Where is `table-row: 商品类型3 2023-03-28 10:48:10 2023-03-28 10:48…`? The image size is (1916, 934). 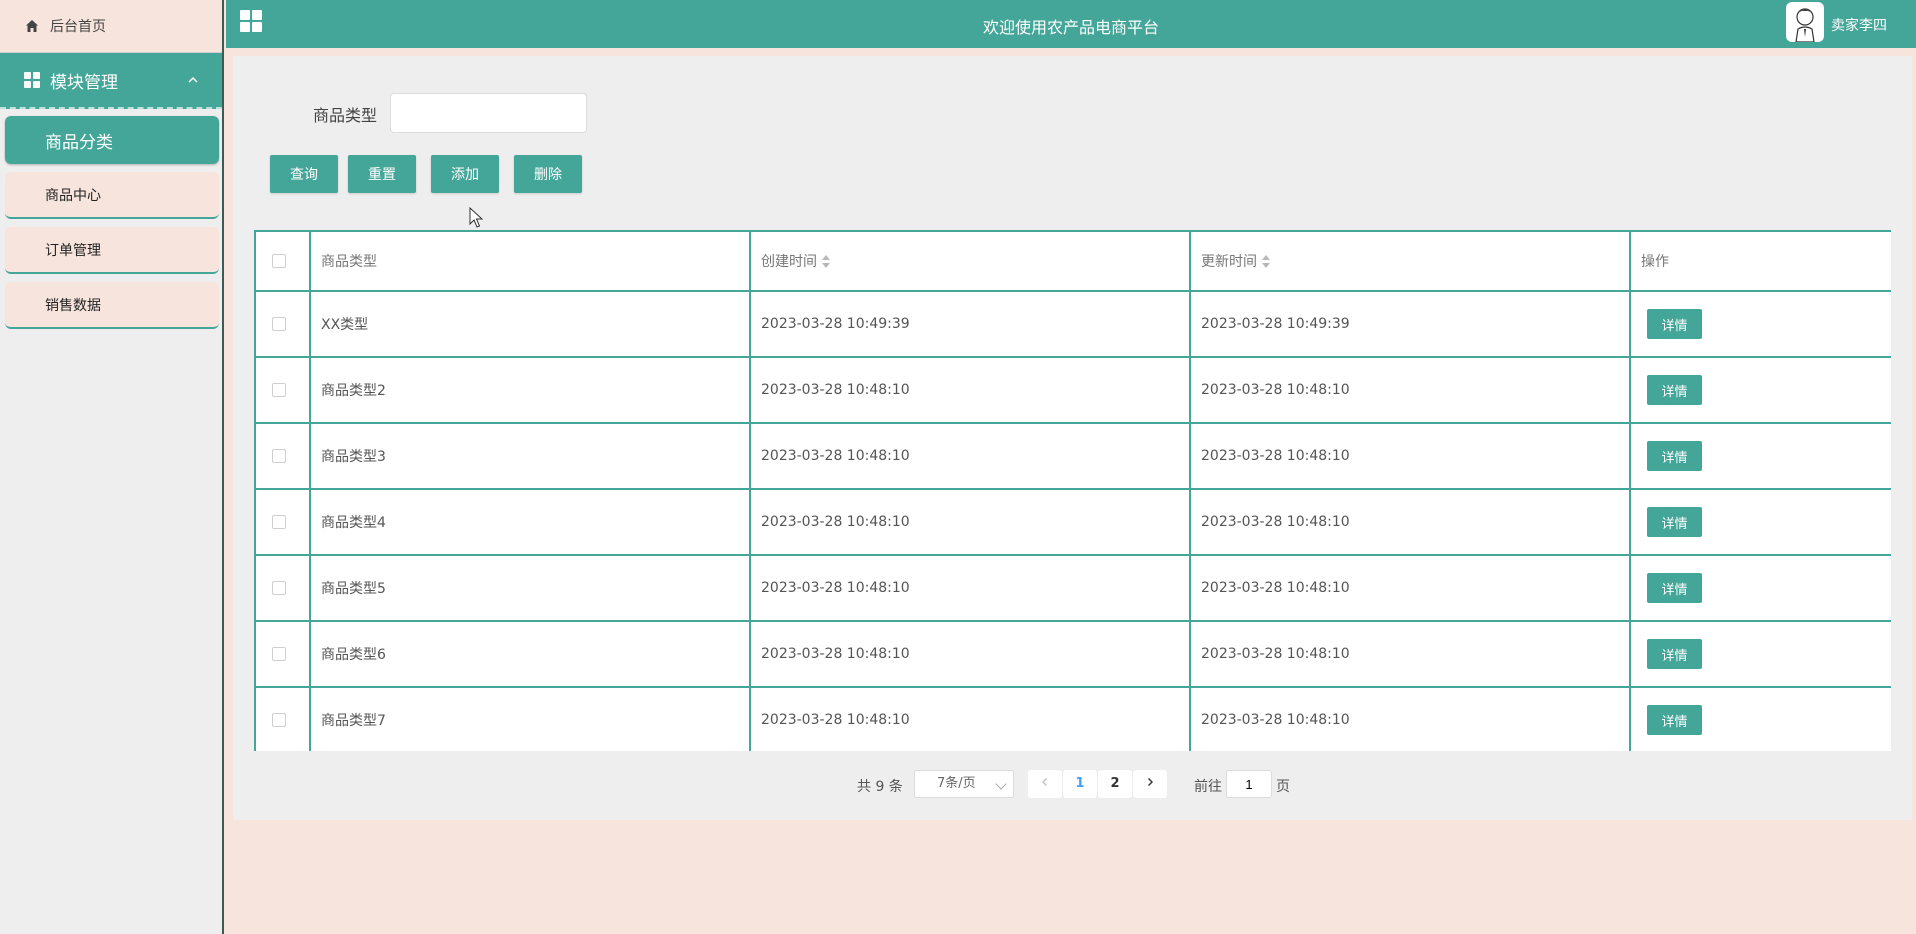 table-row: 商品类型3 2023-03-28 10:48:10 2023-03-28 10:48… is located at coordinates (1072, 456).